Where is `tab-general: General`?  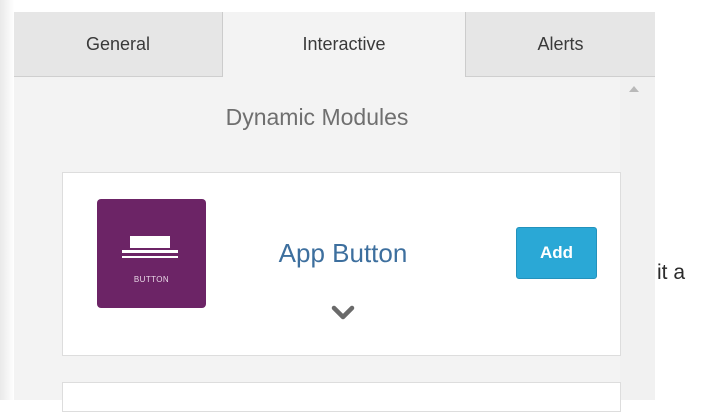 tab-general: General is located at coordinates (118, 44).